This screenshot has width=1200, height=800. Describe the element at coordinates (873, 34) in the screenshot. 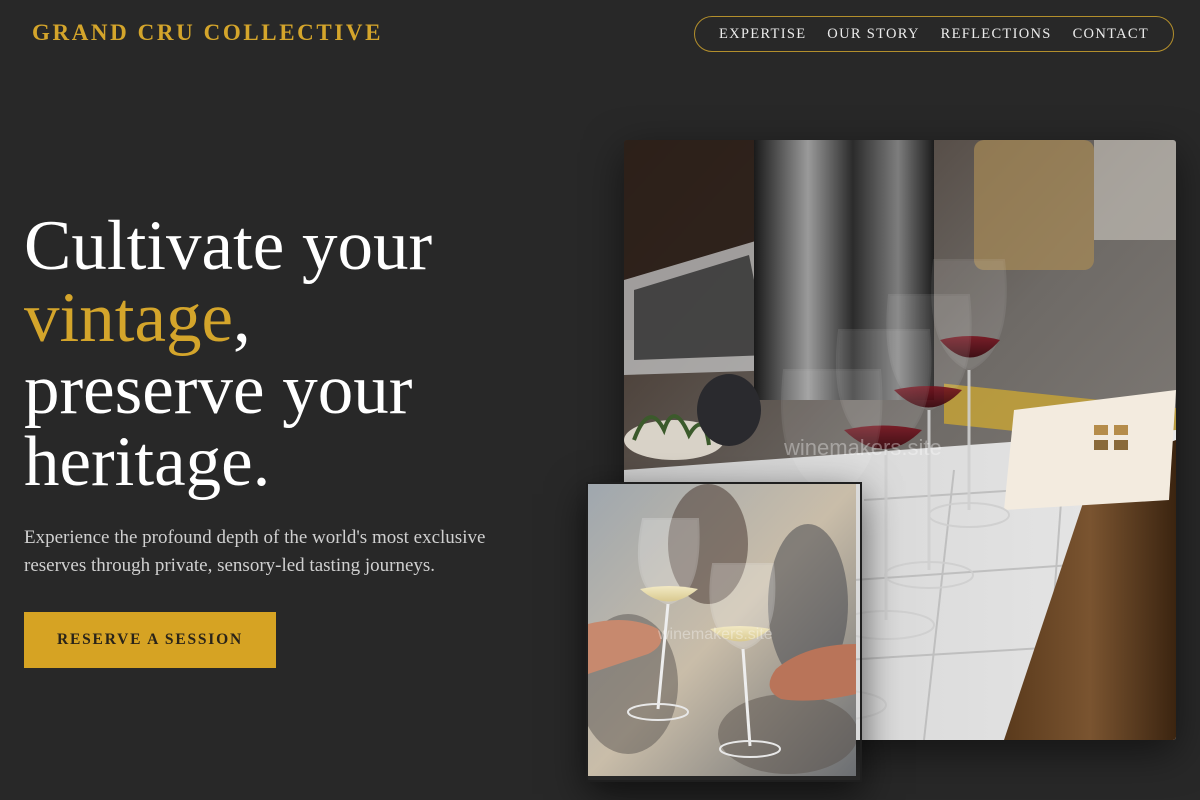

I see `nav-item-our-story: OUR STORY` at that location.